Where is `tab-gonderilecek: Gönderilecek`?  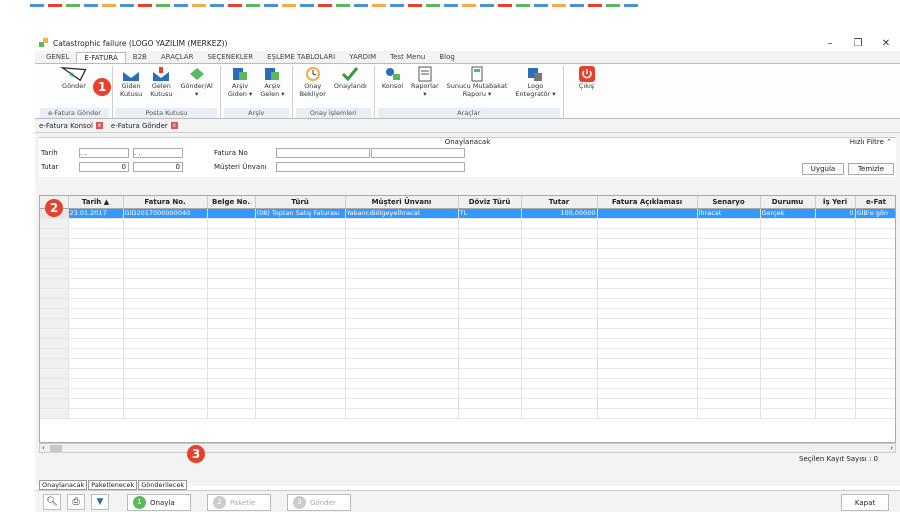
tab-gonderilecek: Gönderilecek is located at coordinates (163, 485).